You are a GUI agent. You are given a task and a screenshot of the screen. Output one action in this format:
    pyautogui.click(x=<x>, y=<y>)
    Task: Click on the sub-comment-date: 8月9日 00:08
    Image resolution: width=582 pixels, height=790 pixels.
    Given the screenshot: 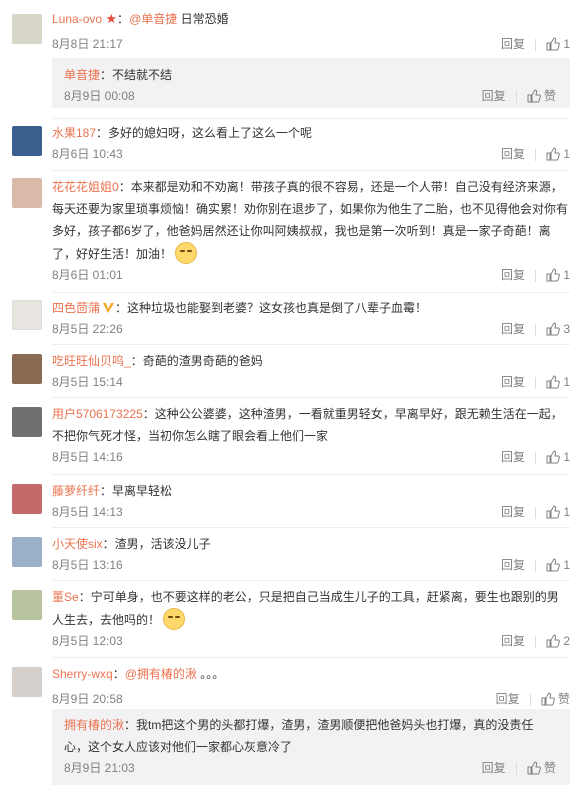 What is the action you would take?
    pyautogui.click(x=99, y=96)
    